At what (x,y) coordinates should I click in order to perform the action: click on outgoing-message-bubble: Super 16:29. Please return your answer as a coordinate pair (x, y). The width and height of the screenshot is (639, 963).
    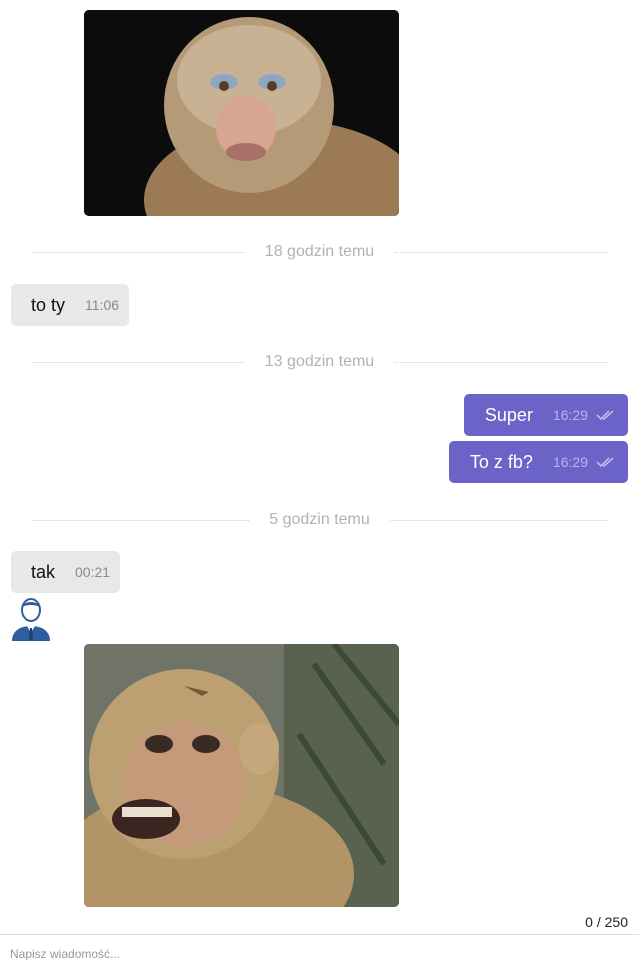
    Looking at the image, I should click on (545, 415).